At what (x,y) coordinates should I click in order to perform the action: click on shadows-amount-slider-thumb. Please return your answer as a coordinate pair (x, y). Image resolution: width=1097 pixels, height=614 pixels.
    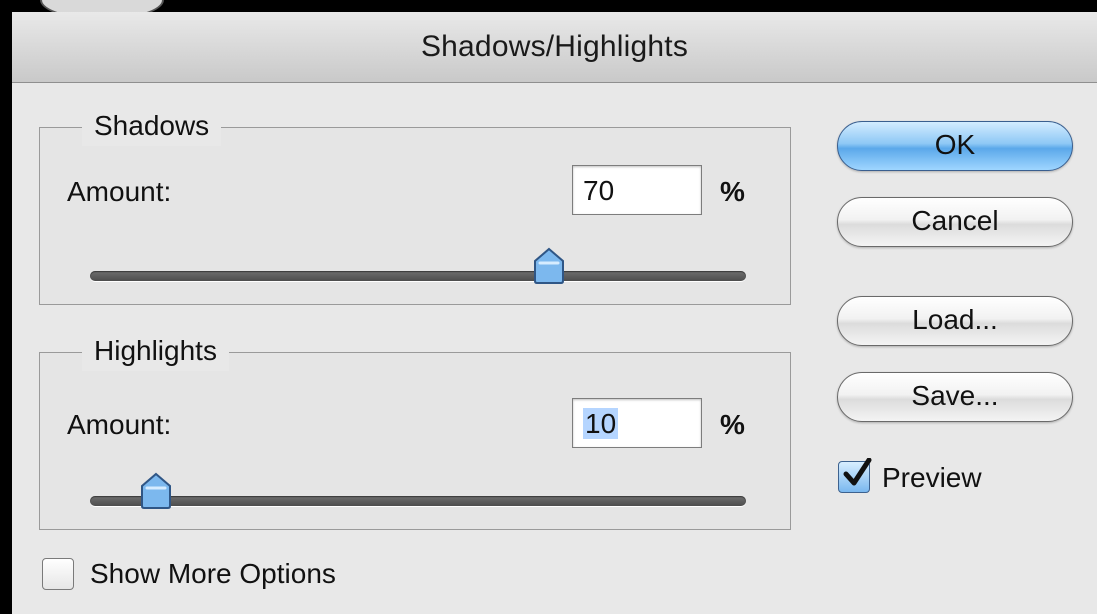
    Looking at the image, I should click on (549, 266).